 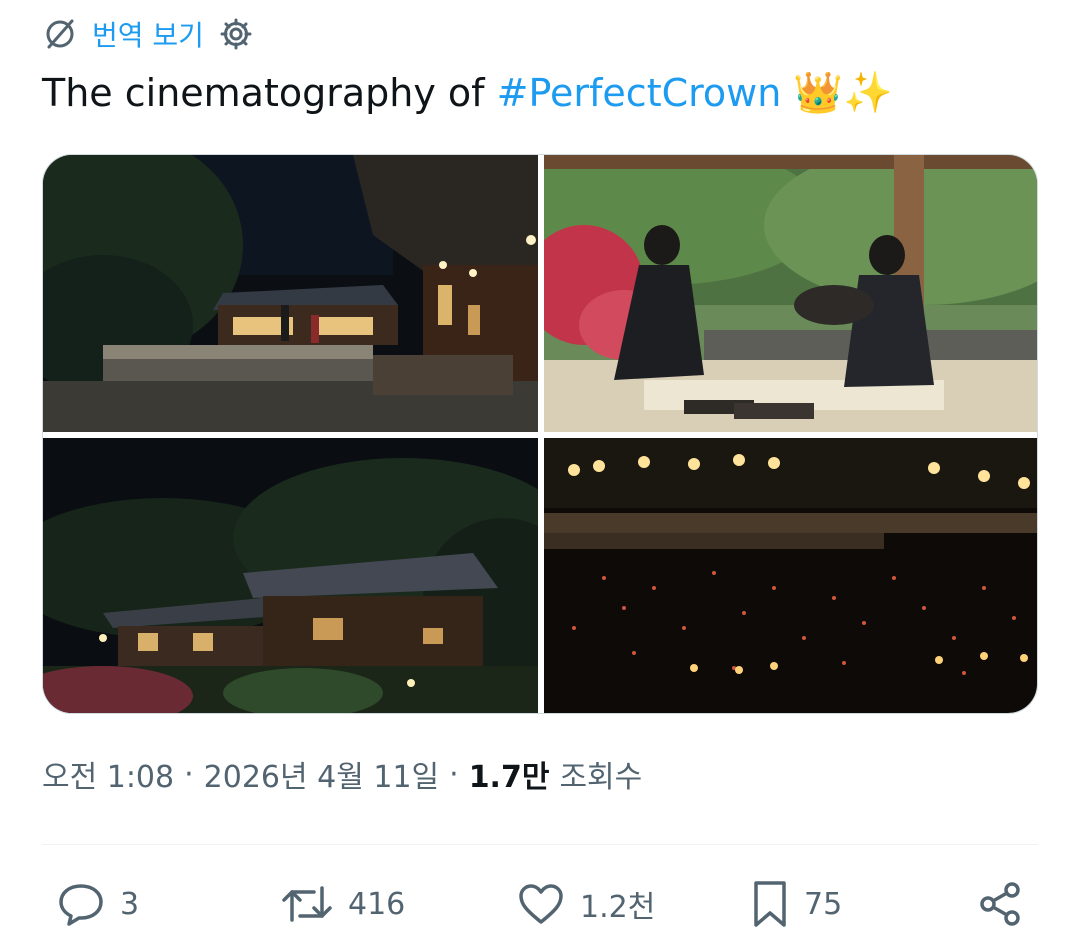 I want to click on divider, so click(x=540, y=844).